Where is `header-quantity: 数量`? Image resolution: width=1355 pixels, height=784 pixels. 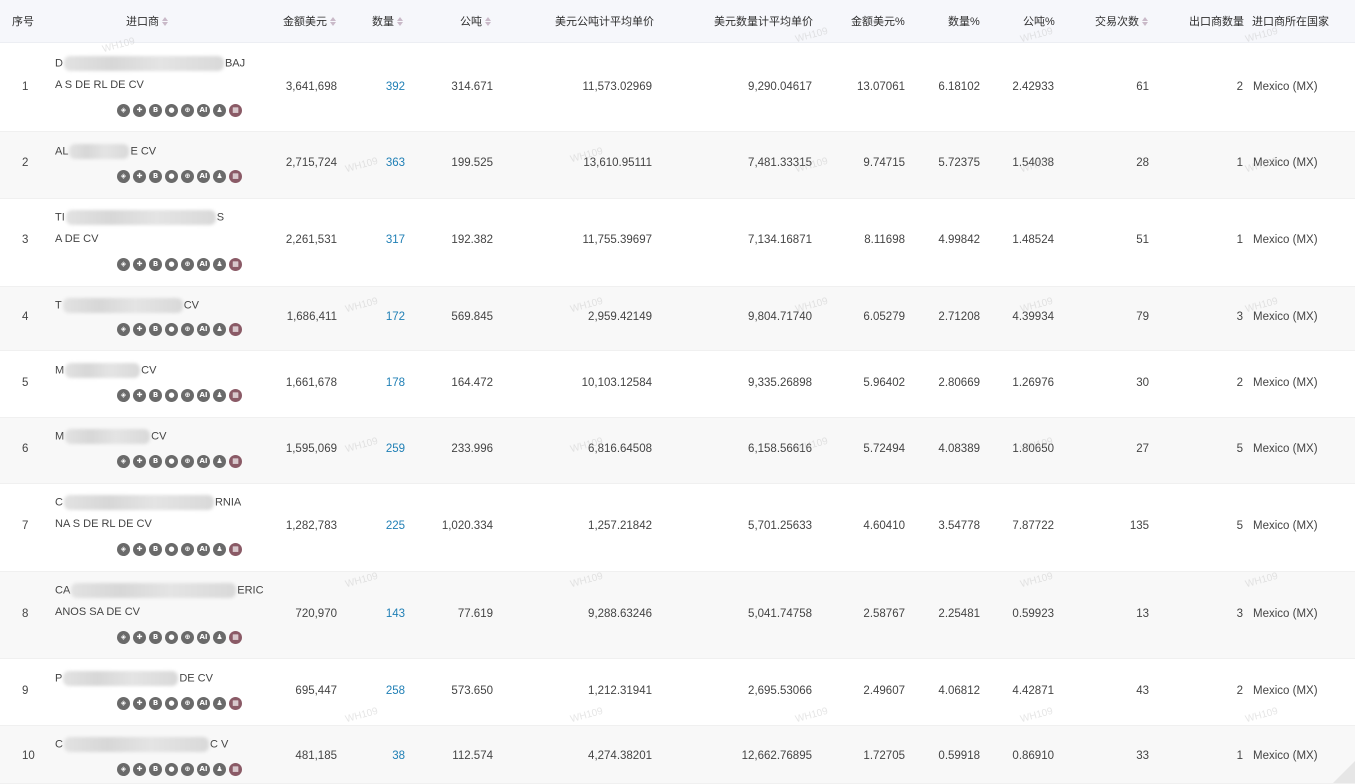 header-quantity: 数量 is located at coordinates (387, 21).